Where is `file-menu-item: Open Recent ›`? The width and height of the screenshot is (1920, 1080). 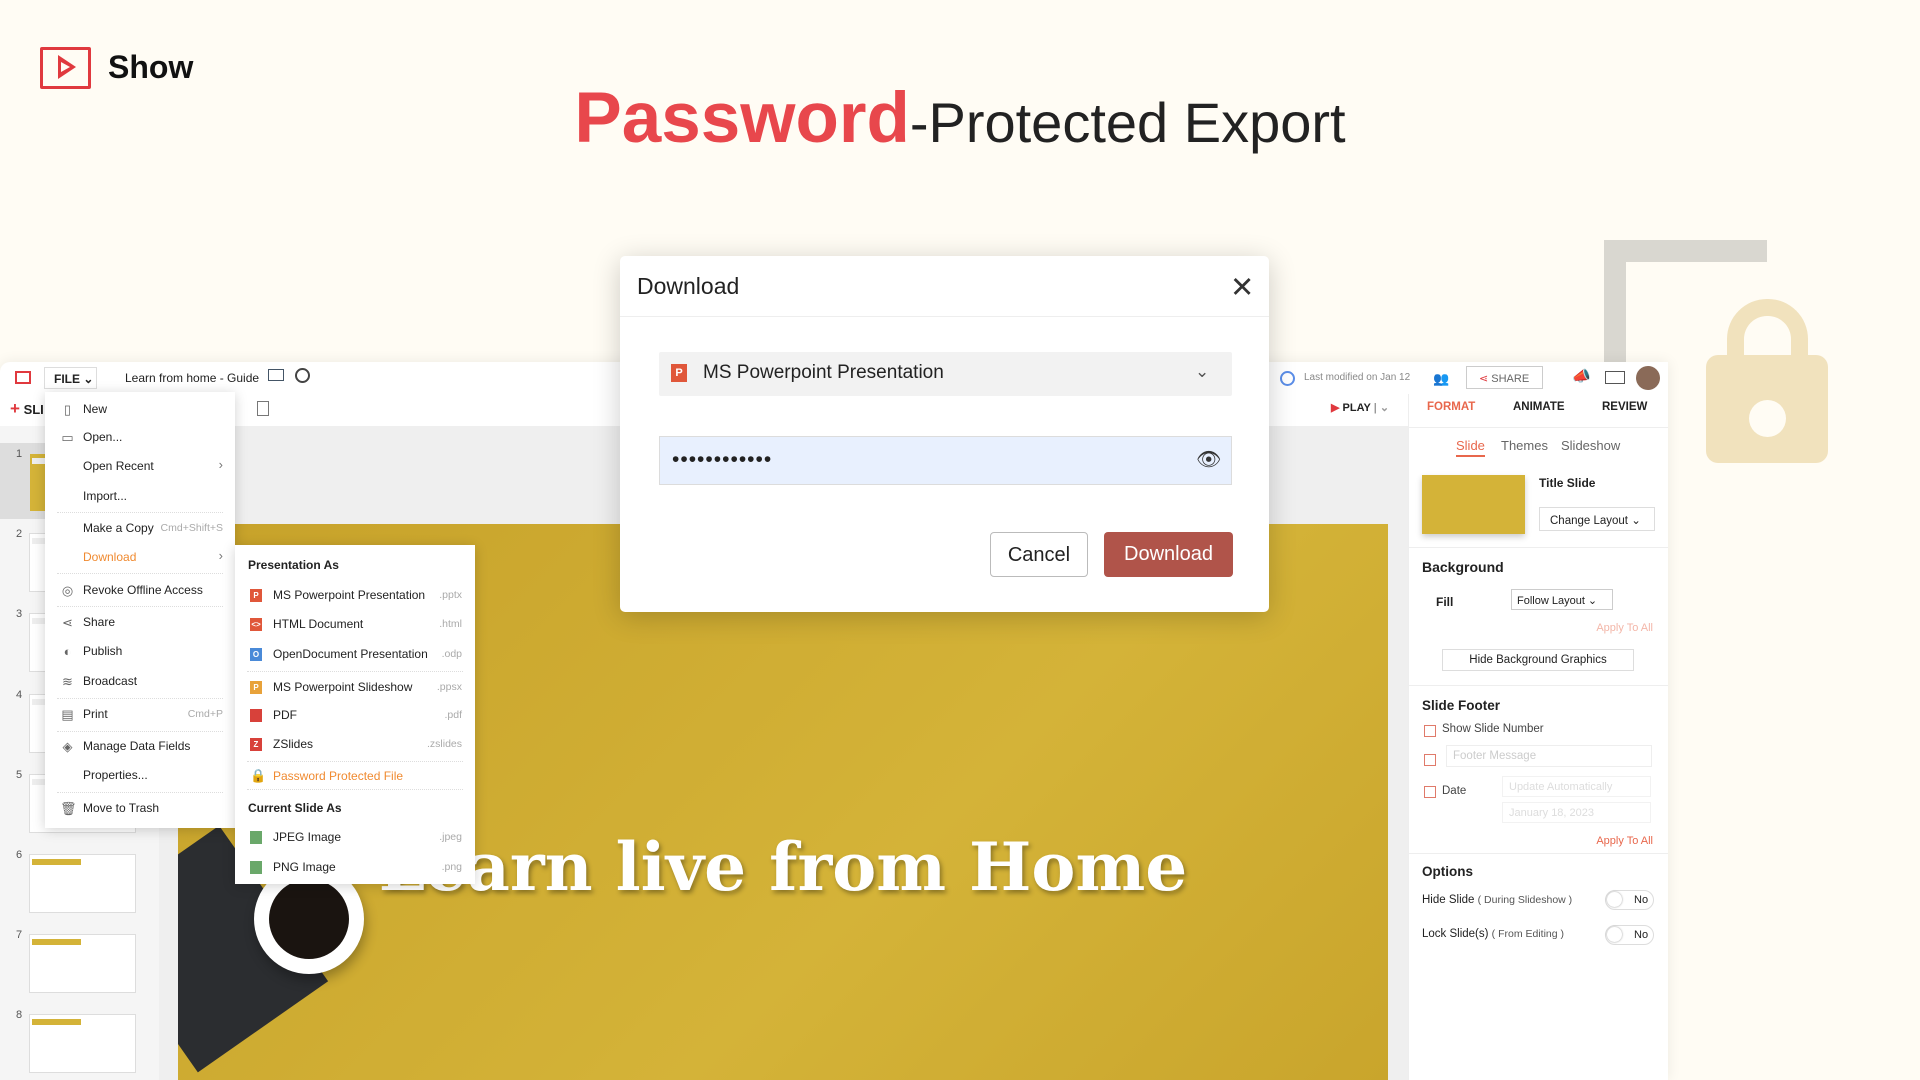 file-menu-item: Open Recent › is located at coordinates (140, 466).